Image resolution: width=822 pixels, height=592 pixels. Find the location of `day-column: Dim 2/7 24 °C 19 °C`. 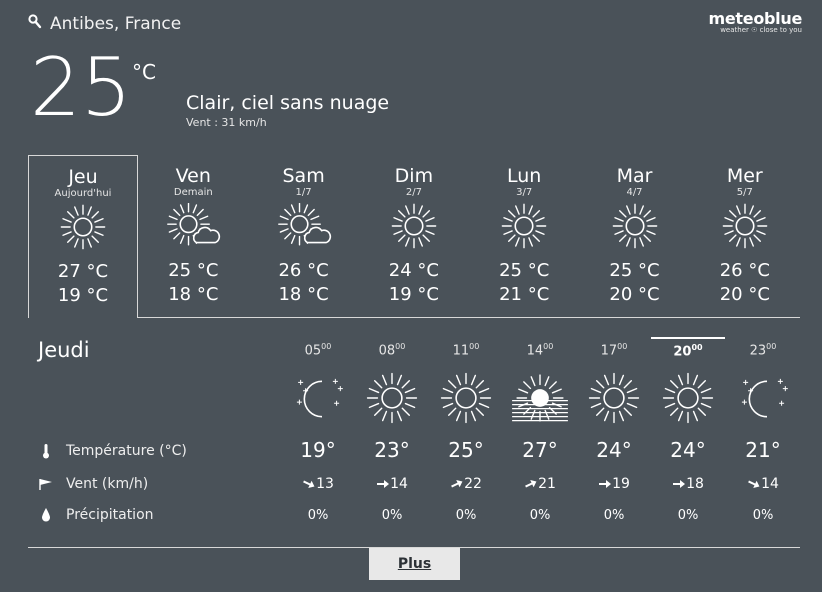

day-column: Dim 2/7 24 °C 19 °C is located at coordinates (414, 236).